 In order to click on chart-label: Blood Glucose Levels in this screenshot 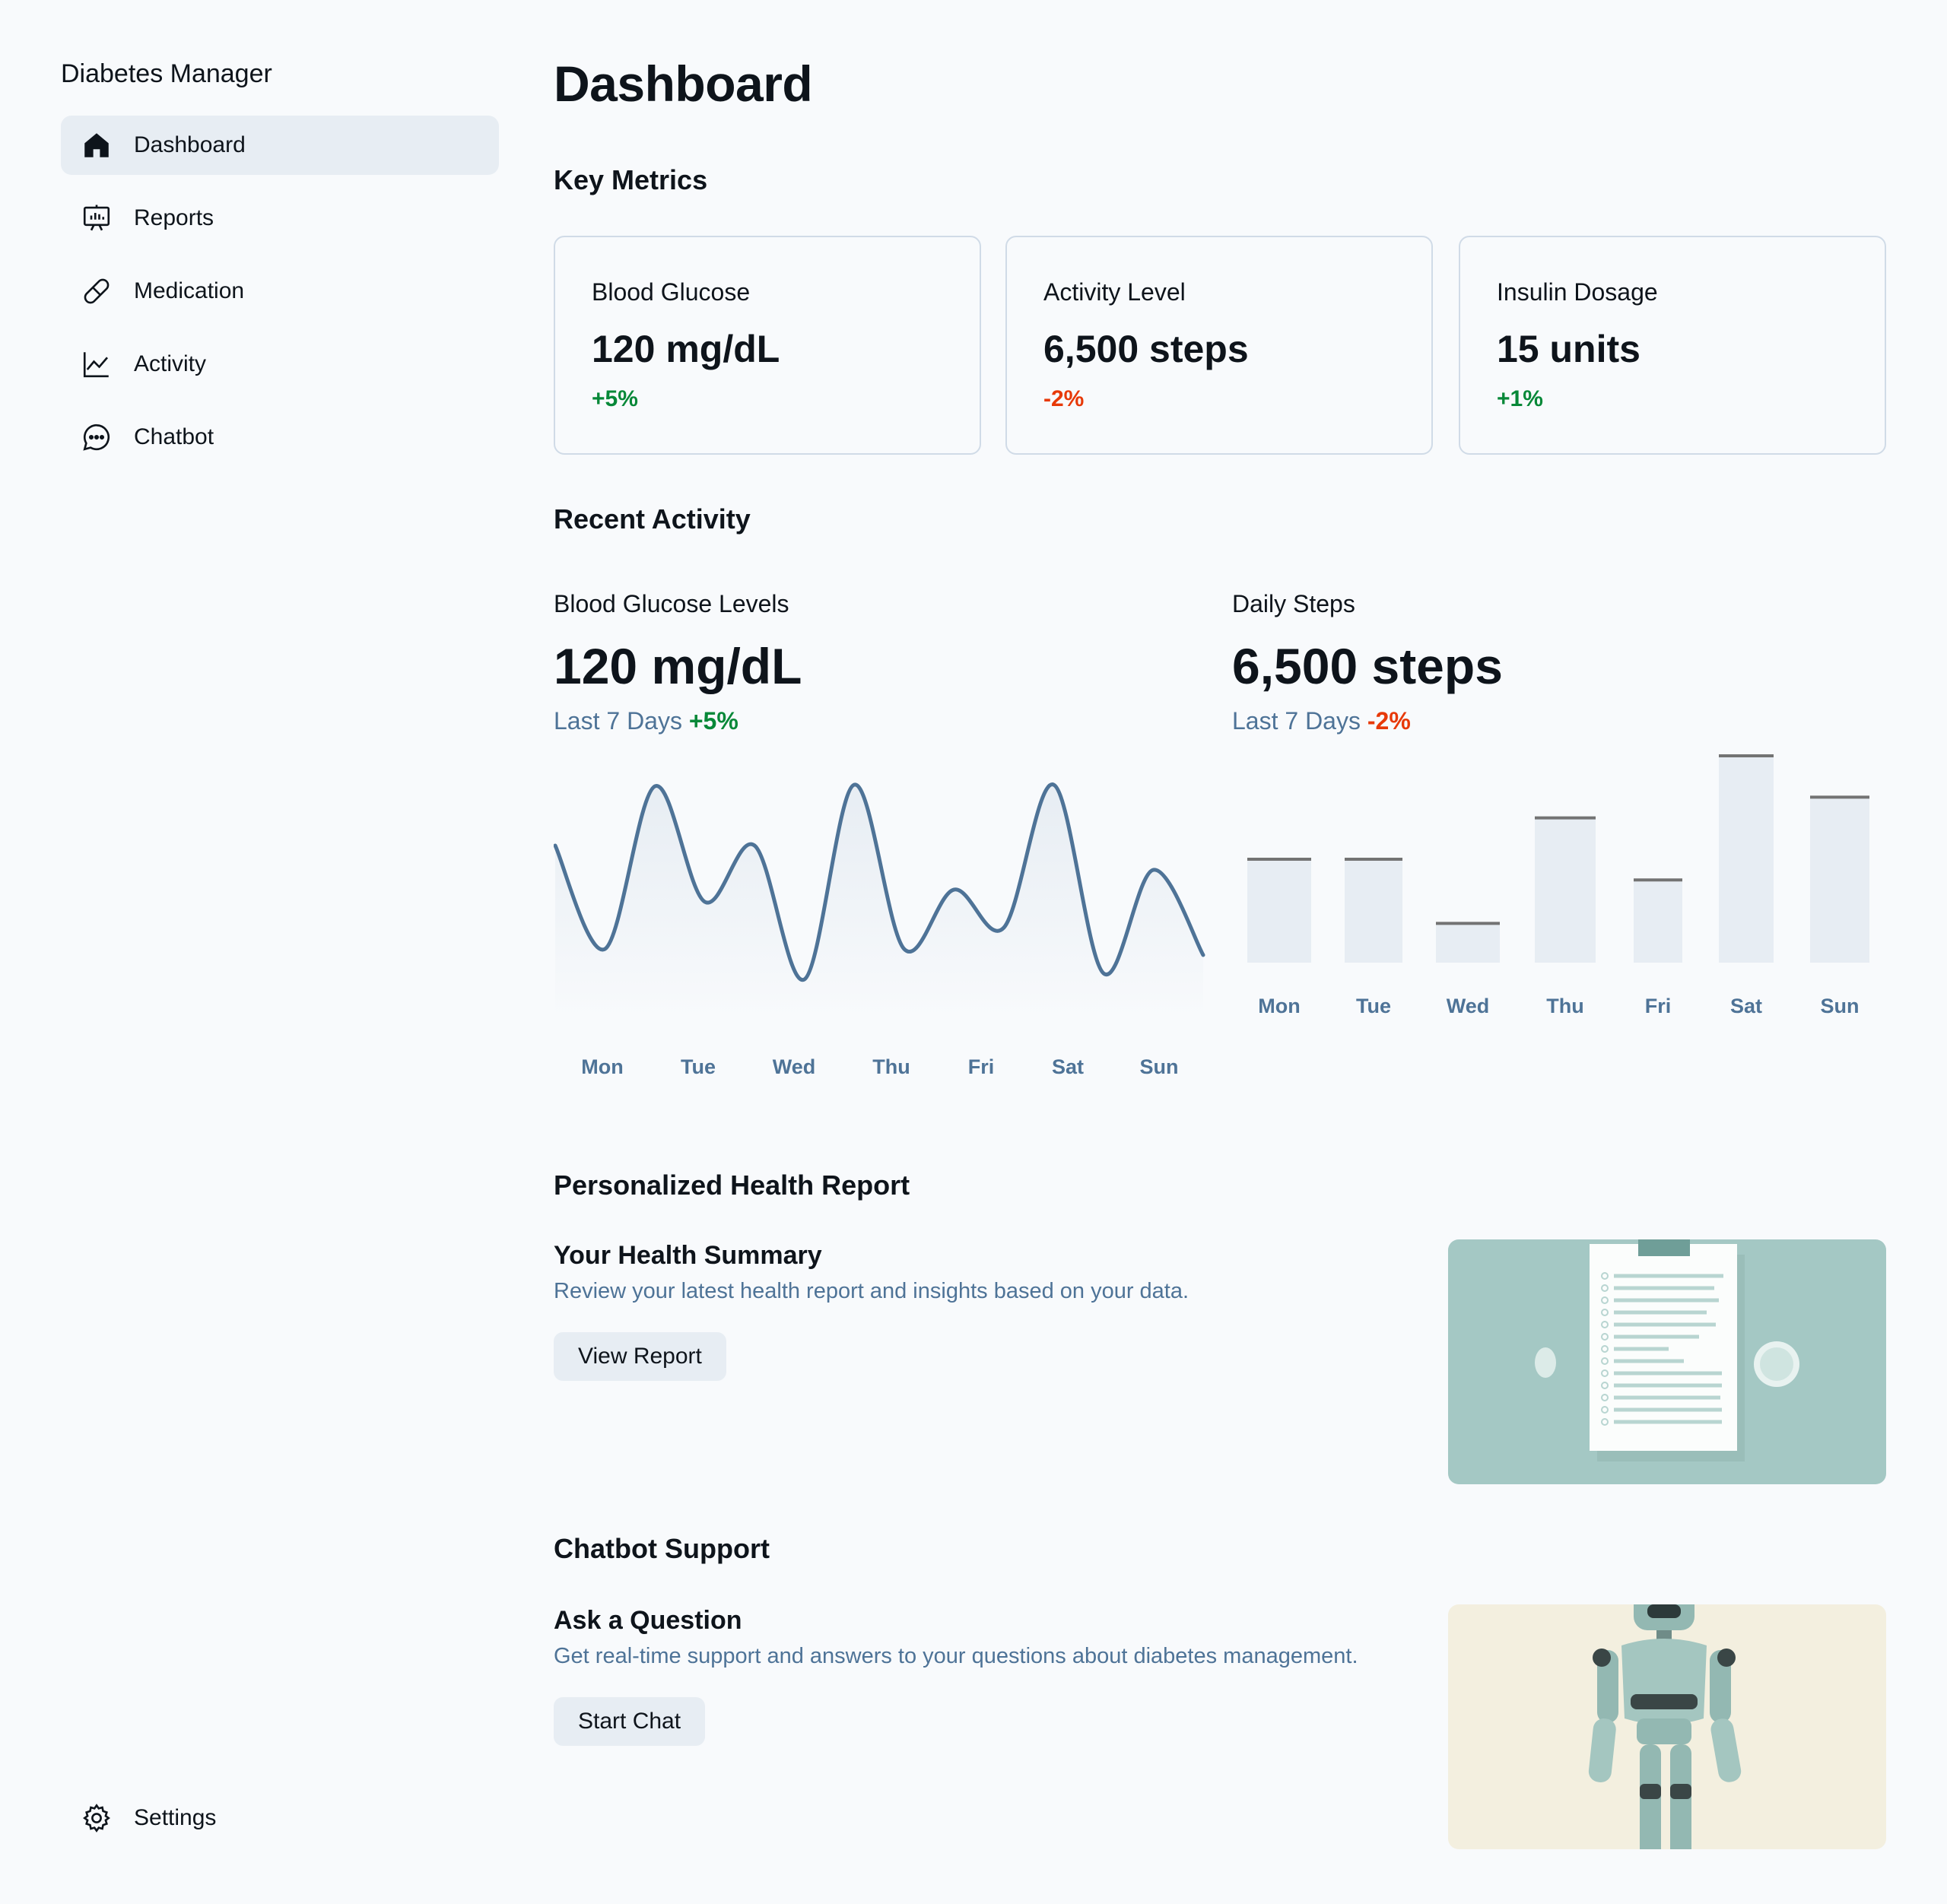, I will do `click(671, 603)`.